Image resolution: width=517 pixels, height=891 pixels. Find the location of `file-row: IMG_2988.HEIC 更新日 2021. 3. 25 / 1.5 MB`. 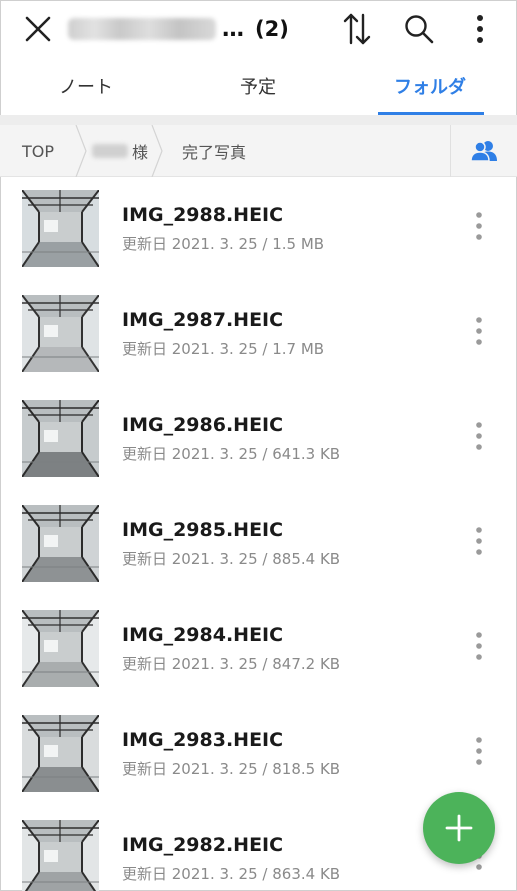

file-row: IMG_2988.HEIC 更新日 2021. 3. 25 / 1.5 MB is located at coordinates (258, 230).